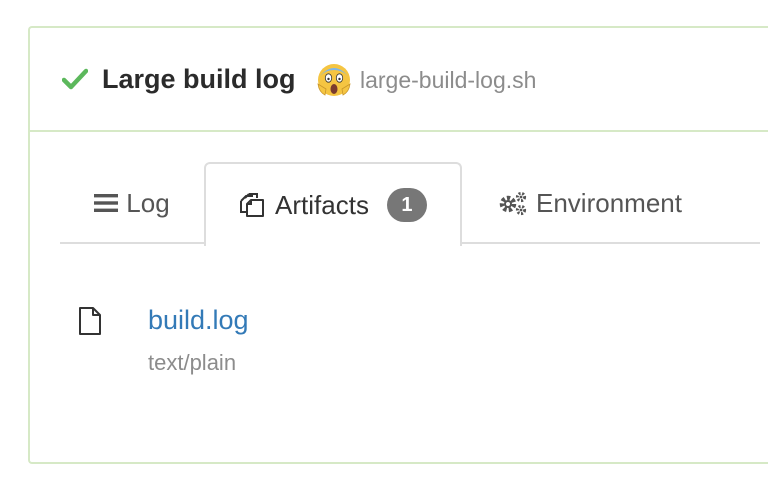  Describe the element at coordinates (252, 205) in the screenshot. I see `copy-files-icon` at that location.